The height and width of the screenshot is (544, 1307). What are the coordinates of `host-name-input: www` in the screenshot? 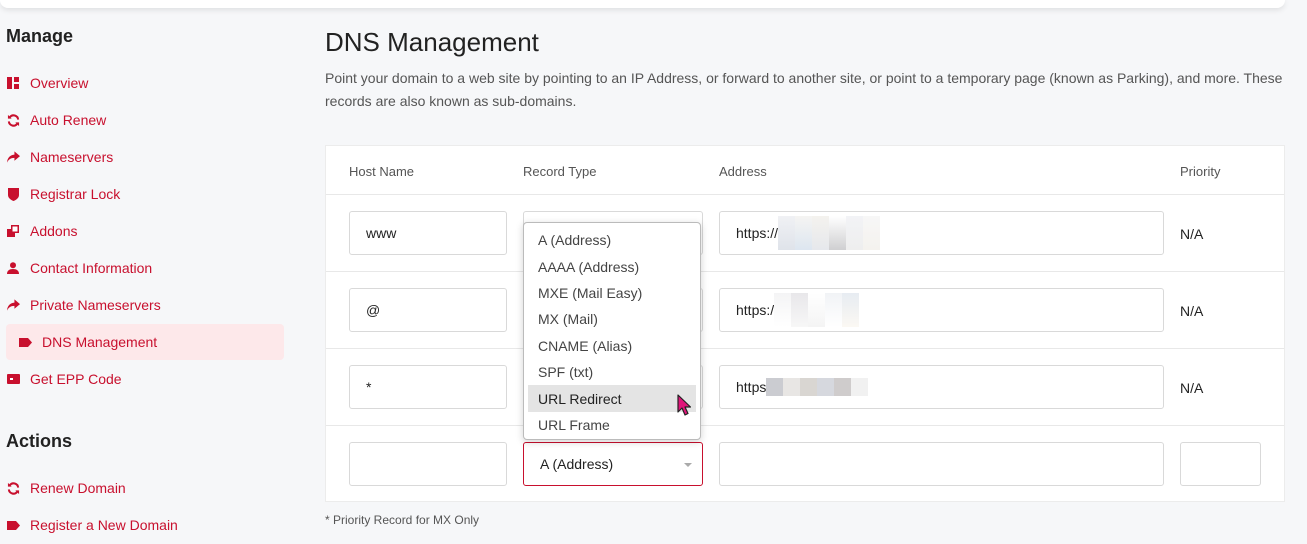 It's located at (428, 233).